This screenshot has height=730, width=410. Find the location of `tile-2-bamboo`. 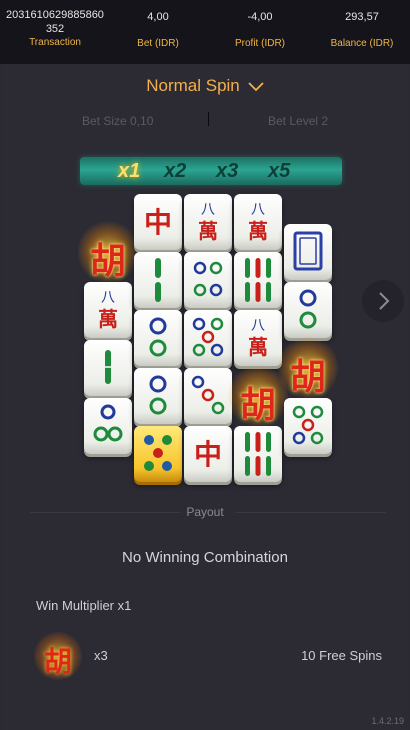

tile-2-bamboo is located at coordinates (158, 280).